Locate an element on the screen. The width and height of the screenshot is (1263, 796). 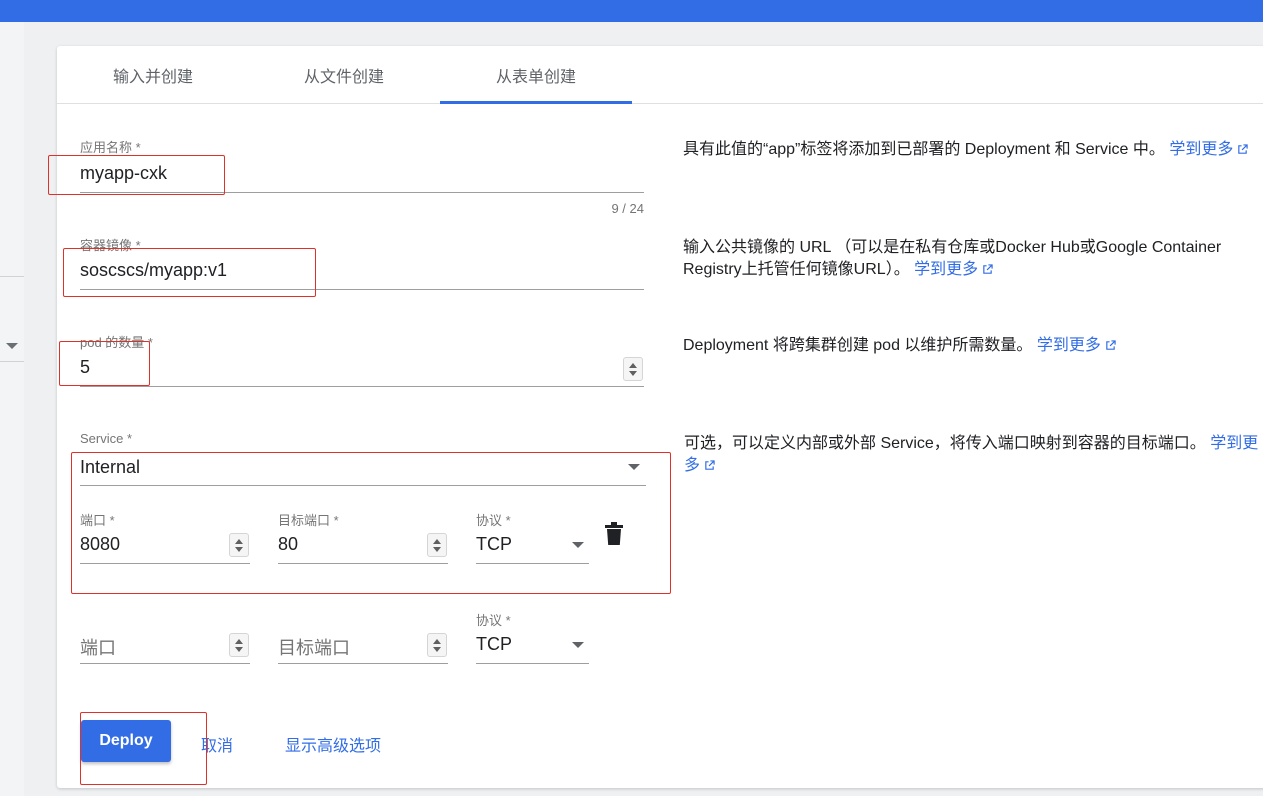
port-label: 端口 * is located at coordinates (97, 520).